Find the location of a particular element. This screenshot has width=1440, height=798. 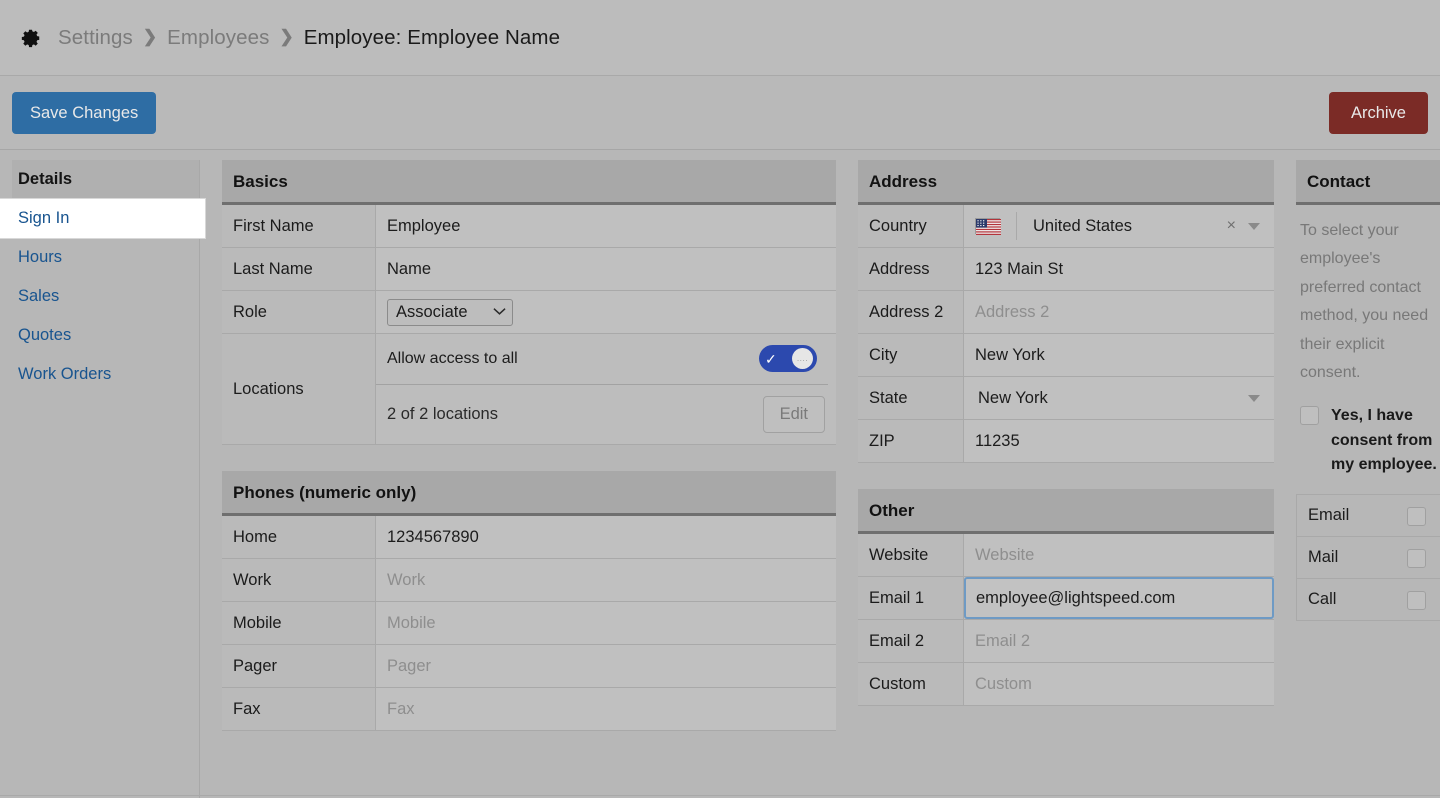

label-address-2: Address 2 is located at coordinates (911, 312).